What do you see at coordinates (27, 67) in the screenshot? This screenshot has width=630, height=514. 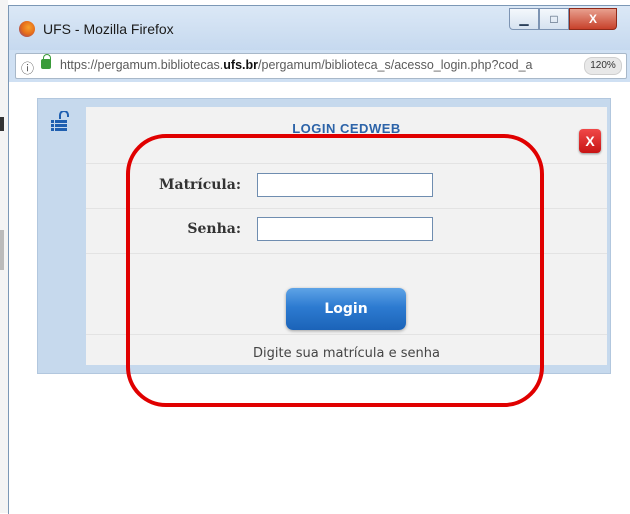 I see `info-icon: ⓘ` at bounding box center [27, 67].